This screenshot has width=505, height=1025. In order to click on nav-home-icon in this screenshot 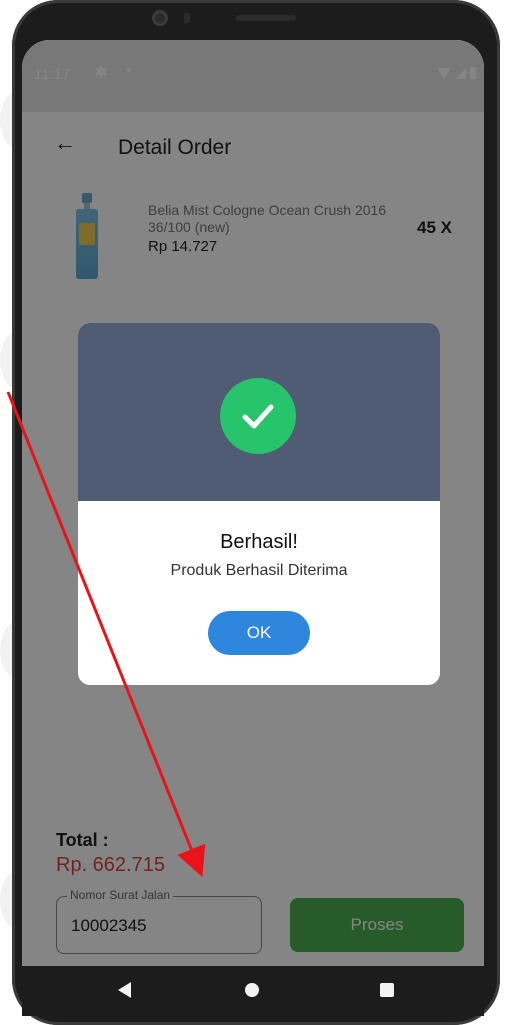, I will do `click(252, 990)`.